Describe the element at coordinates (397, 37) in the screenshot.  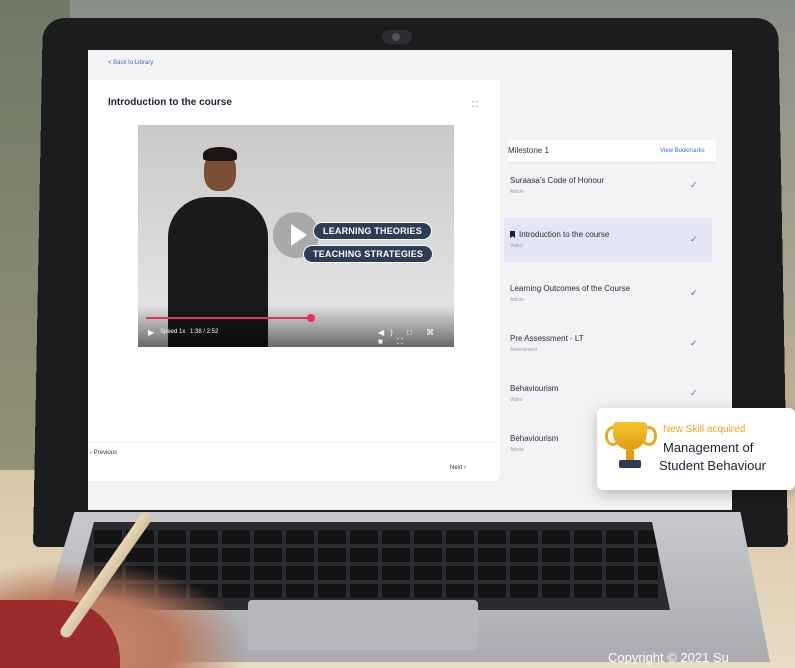
I see `webcam` at that location.